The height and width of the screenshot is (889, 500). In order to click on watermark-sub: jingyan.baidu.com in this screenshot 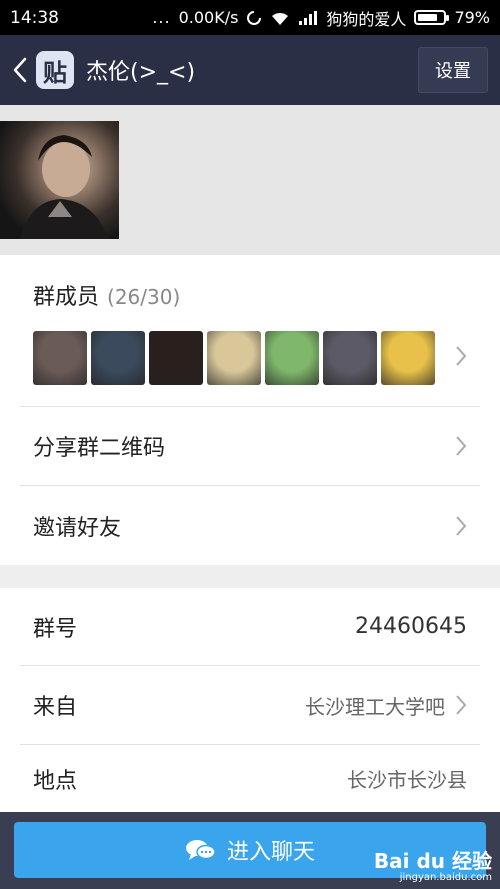, I will do `click(445, 877)`.